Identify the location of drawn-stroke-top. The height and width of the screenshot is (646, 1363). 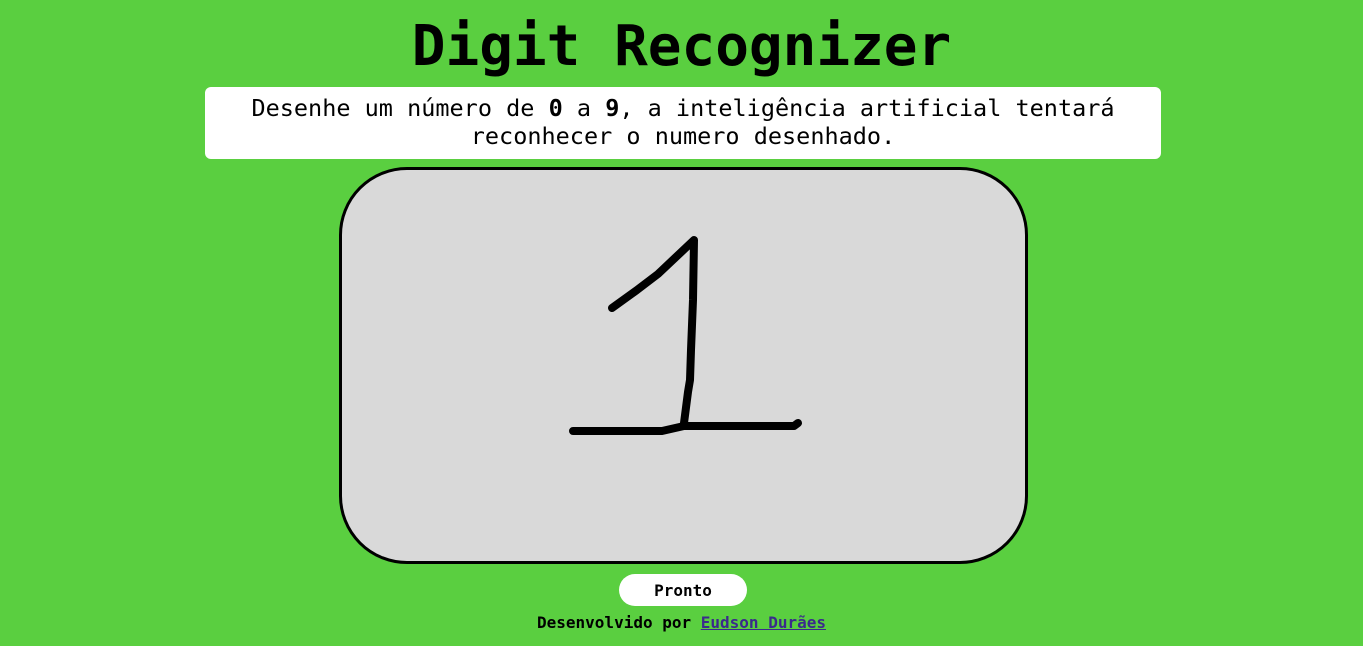
(653, 331).